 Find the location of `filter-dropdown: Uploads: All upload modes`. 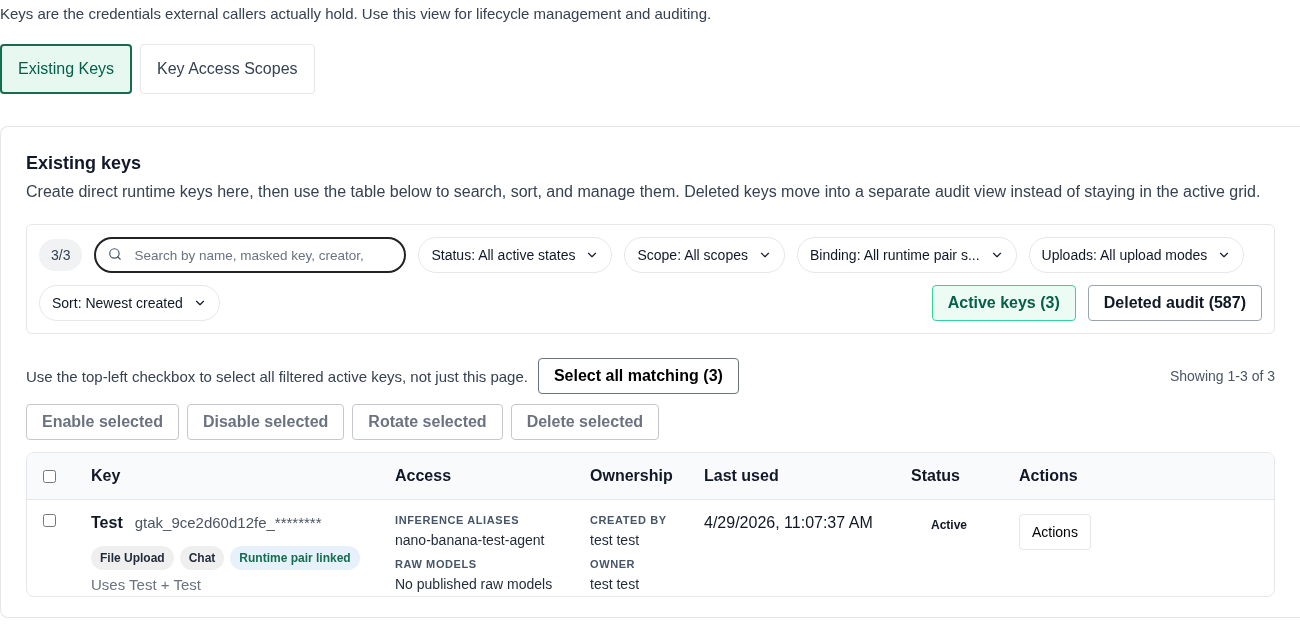

filter-dropdown: Uploads: All upload modes is located at coordinates (1136, 255).